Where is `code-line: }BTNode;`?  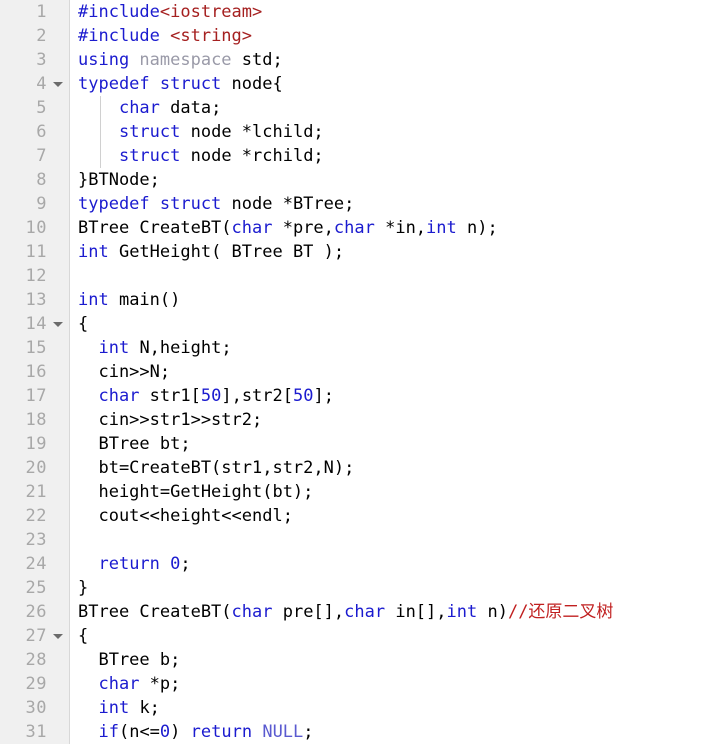 code-line: }BTNode; is located at coordinates (393, 180).